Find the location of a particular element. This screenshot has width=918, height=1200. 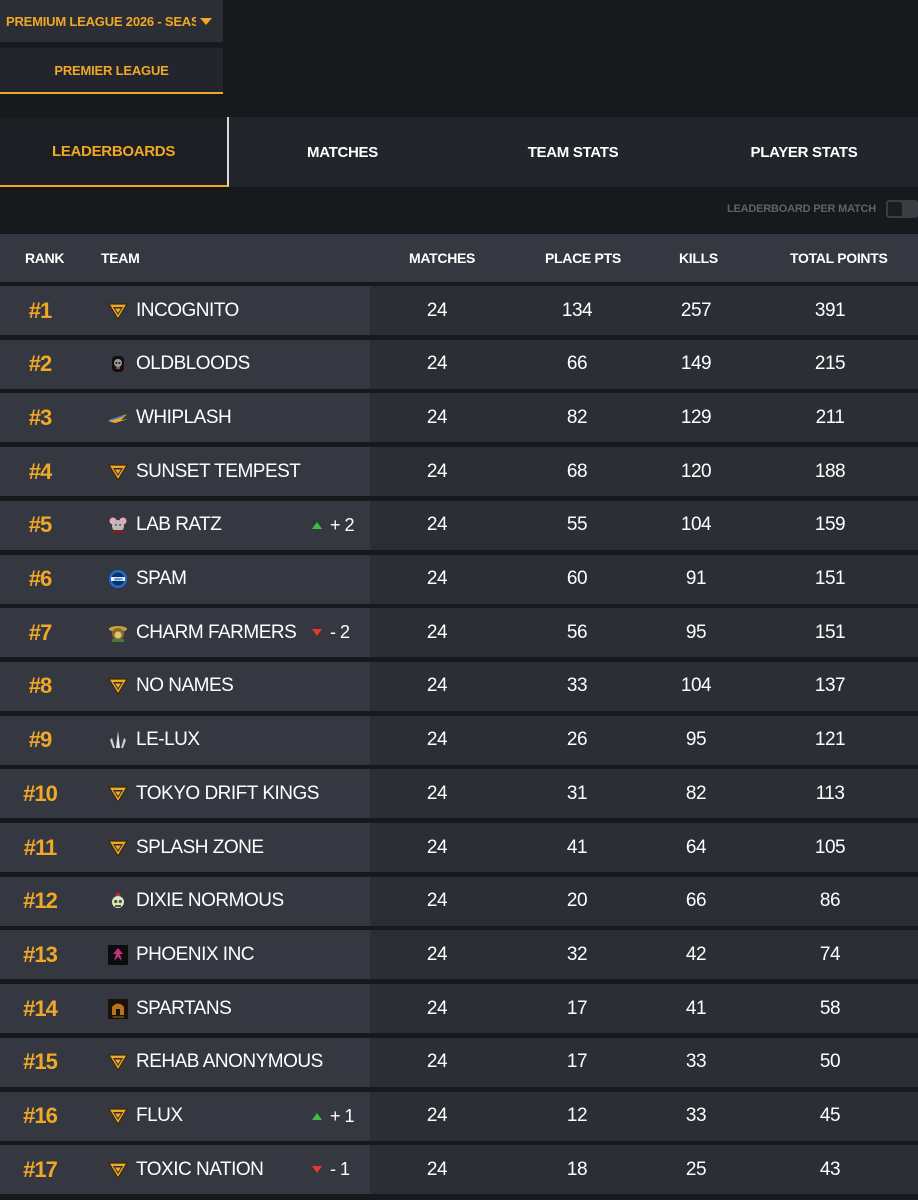

kills-value: 66 is located at coordinates (696, 901).